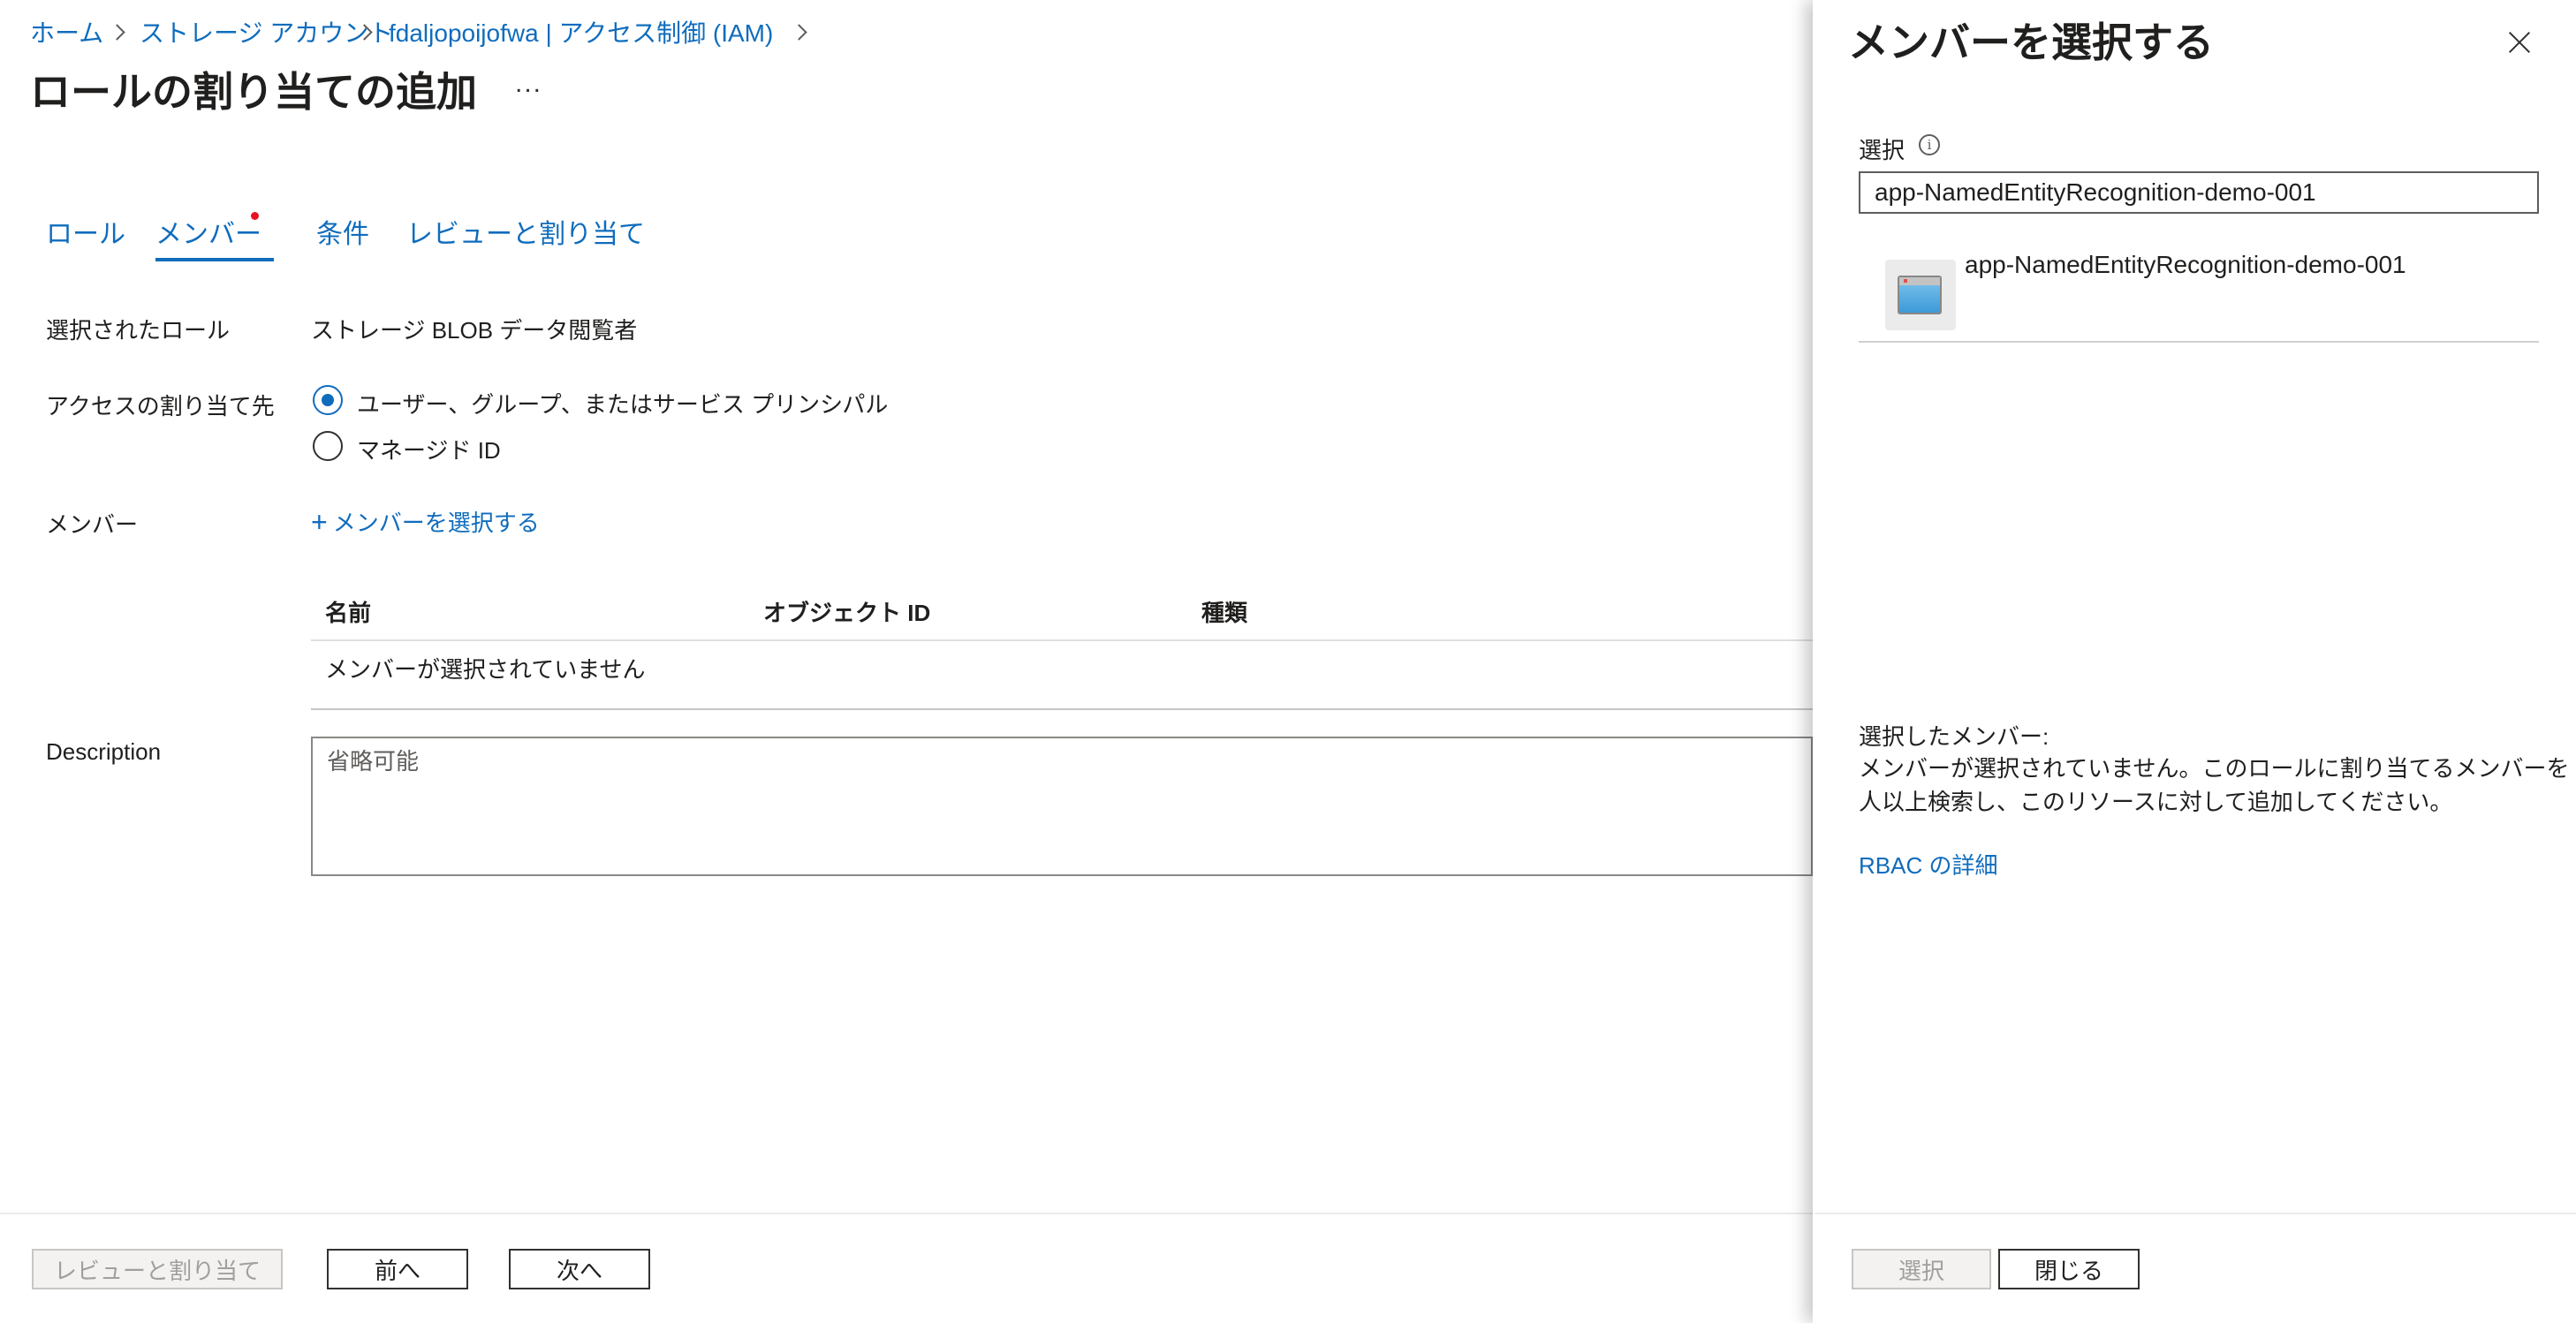  Describe the element at coordinates (374, 761) in the screenshot. I see `description-placeholder: 省略可能` at that location.